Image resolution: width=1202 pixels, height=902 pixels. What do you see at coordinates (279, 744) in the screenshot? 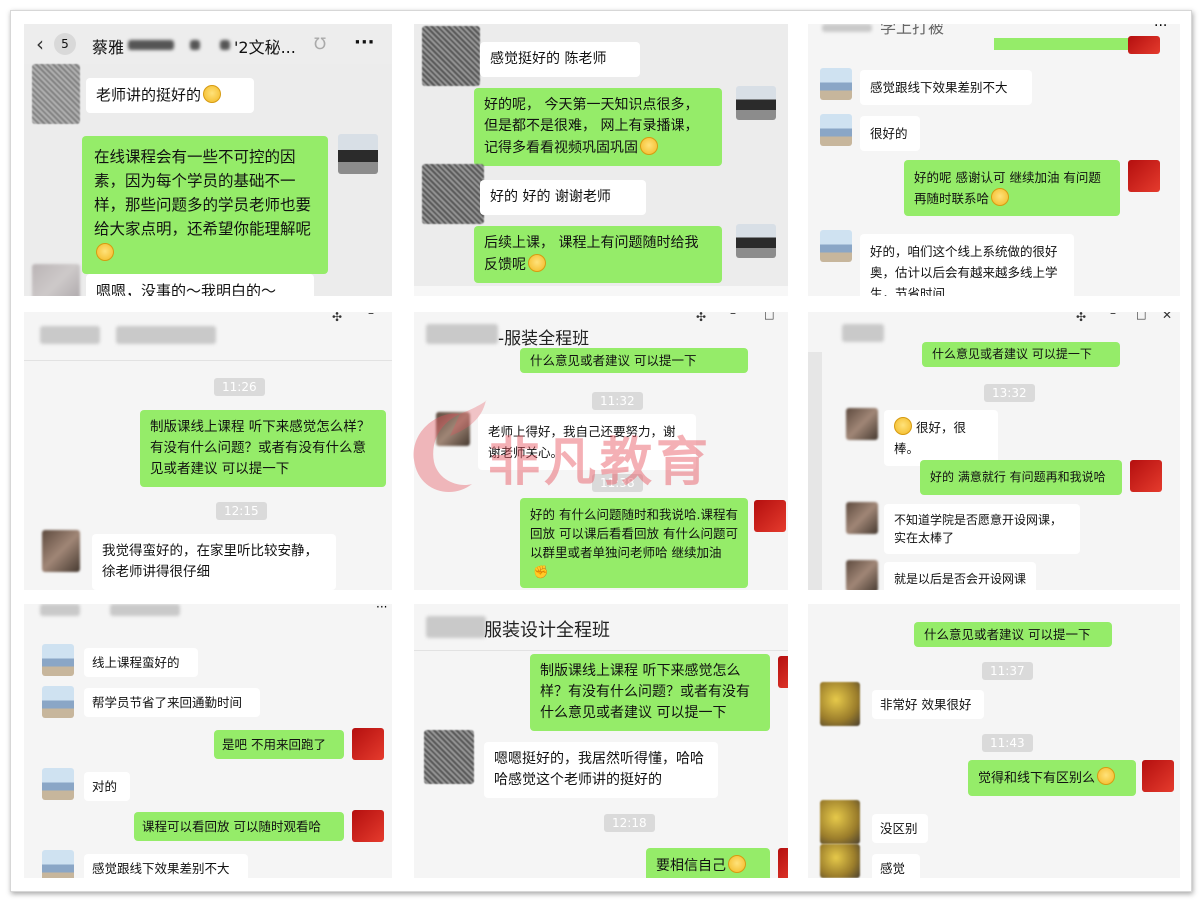
I see `message-bubble: 是吧 不用来回跑了` at bounding box center [279, 744].